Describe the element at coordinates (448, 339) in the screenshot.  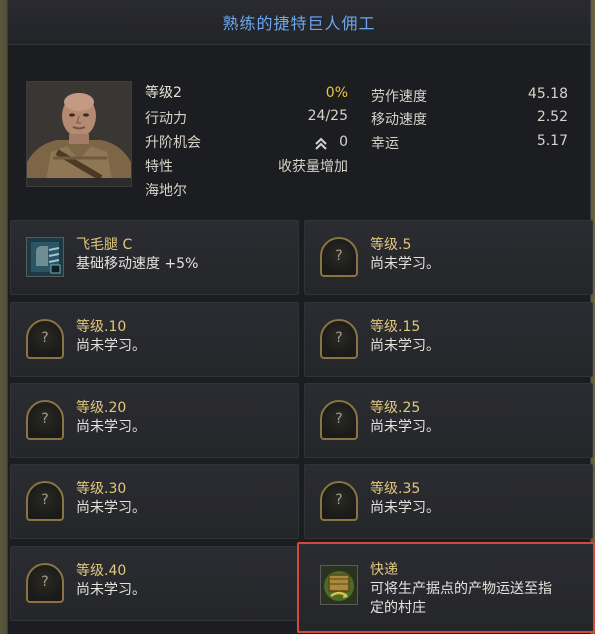
I see `skill-card-4: ? 等级.15 尚未学习。` at that location.